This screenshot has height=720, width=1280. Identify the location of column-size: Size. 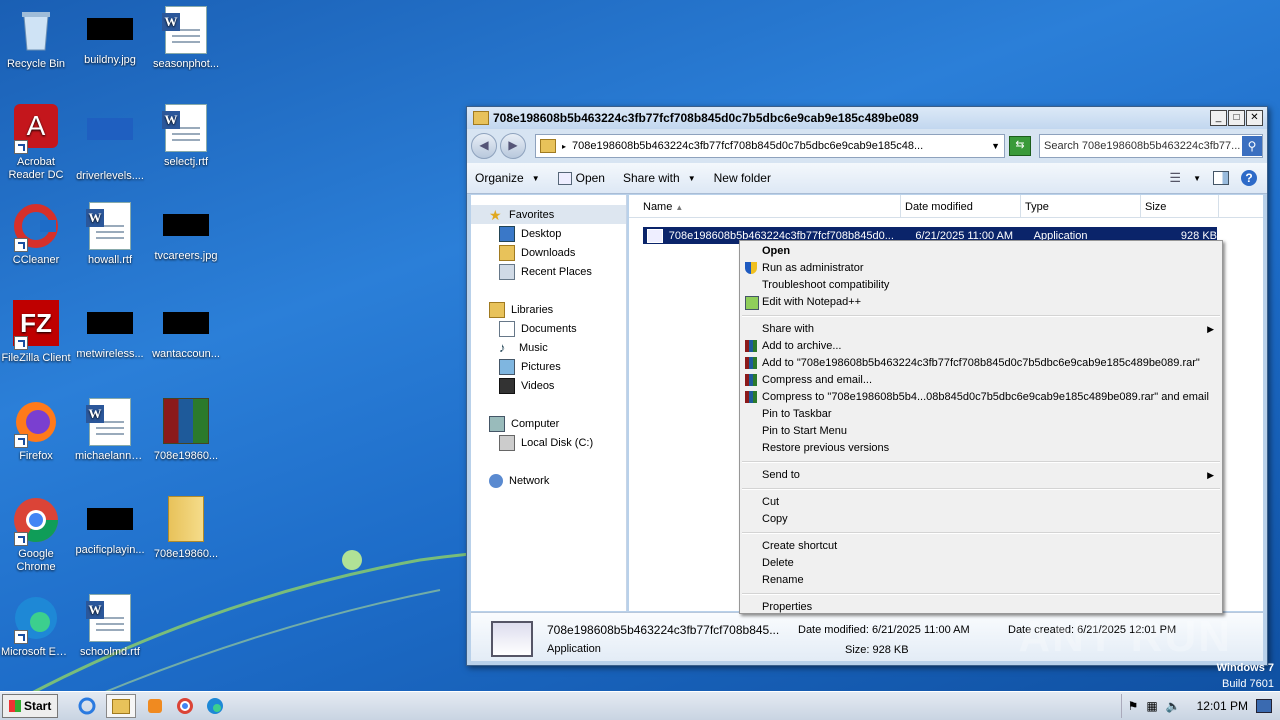
(1180, 206).